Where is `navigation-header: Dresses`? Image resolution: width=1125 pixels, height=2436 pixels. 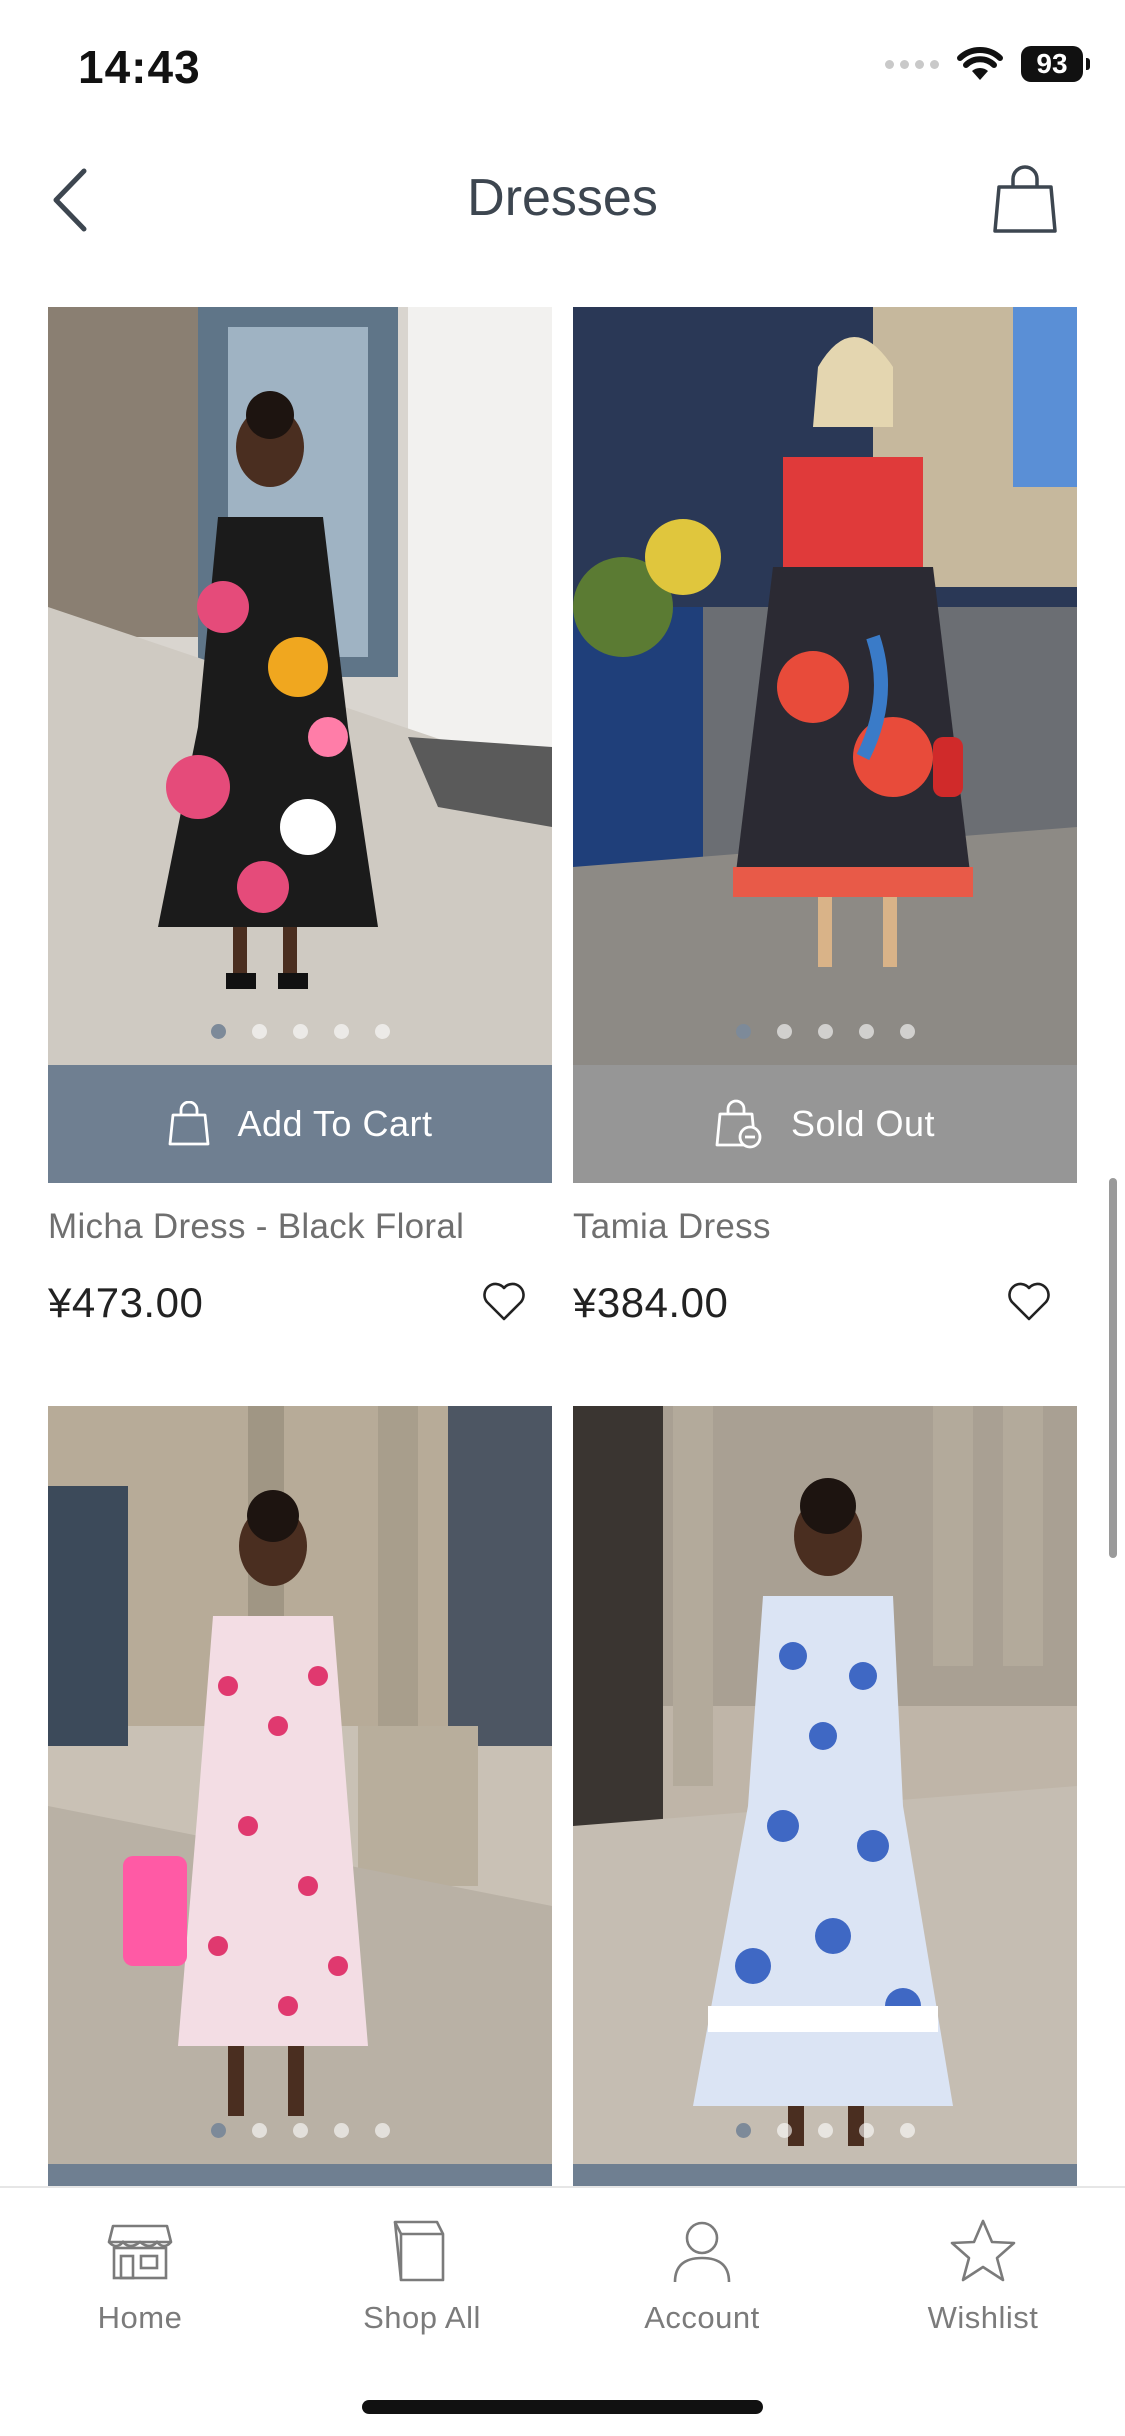 navigation-header: Dresses is located at coordinates (562, 200).